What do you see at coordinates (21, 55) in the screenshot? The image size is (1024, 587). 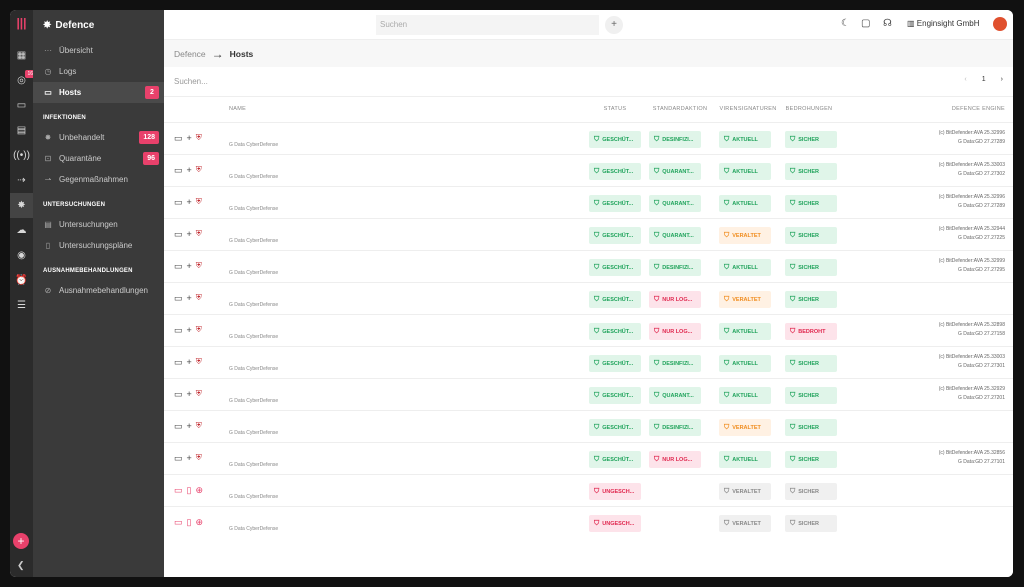 I see `dashboard-icon: ▦` at bounding box center [21, 55].